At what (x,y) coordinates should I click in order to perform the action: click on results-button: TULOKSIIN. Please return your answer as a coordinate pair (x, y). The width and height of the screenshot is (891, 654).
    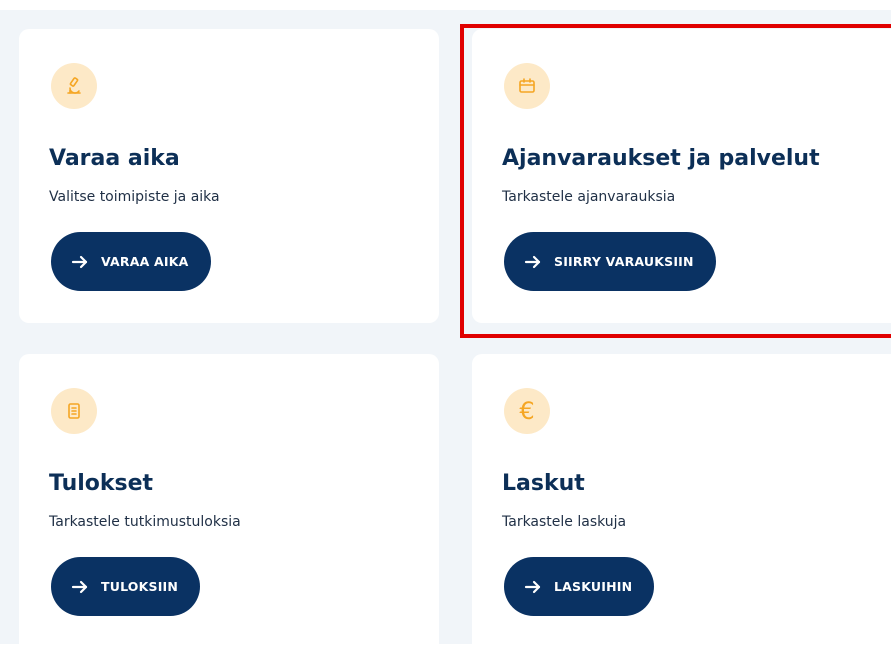
    Looking at the image, I should click on (126, 586).